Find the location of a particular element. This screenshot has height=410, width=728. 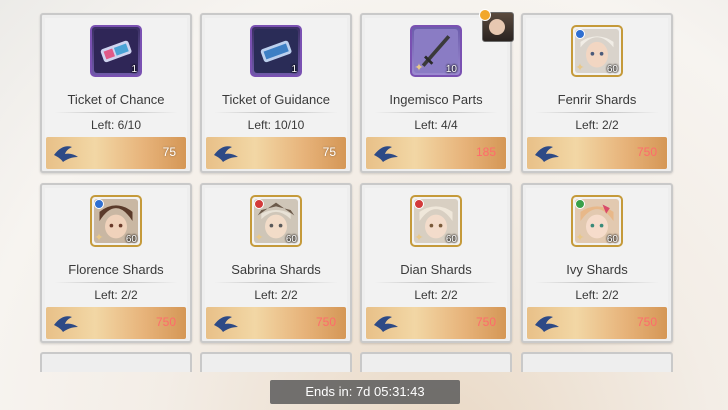

ivy-portrait-icon: ✦ 60 is located at coordinates (597, 221).